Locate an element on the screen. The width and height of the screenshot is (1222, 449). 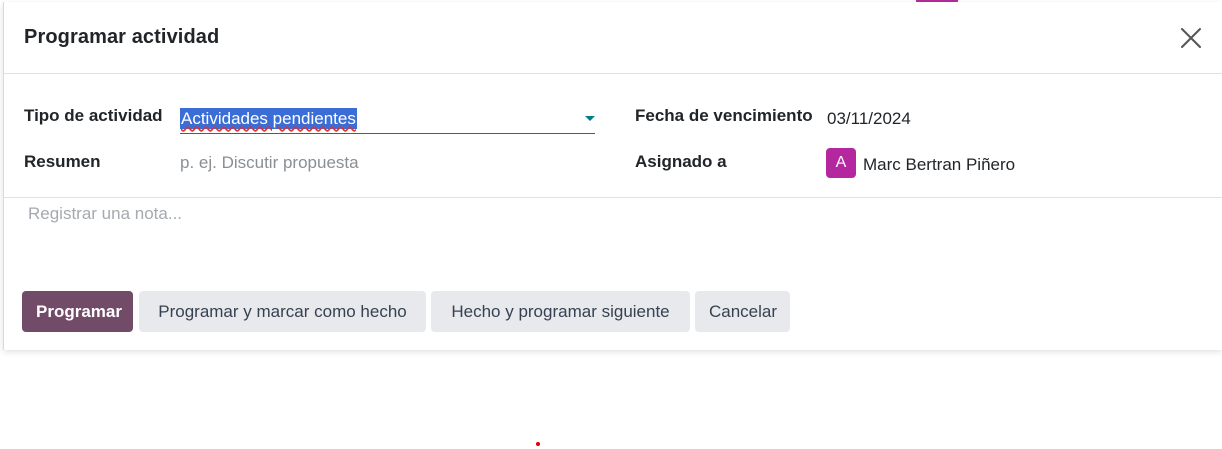
avatar: A is located at coordinates (841, 163).